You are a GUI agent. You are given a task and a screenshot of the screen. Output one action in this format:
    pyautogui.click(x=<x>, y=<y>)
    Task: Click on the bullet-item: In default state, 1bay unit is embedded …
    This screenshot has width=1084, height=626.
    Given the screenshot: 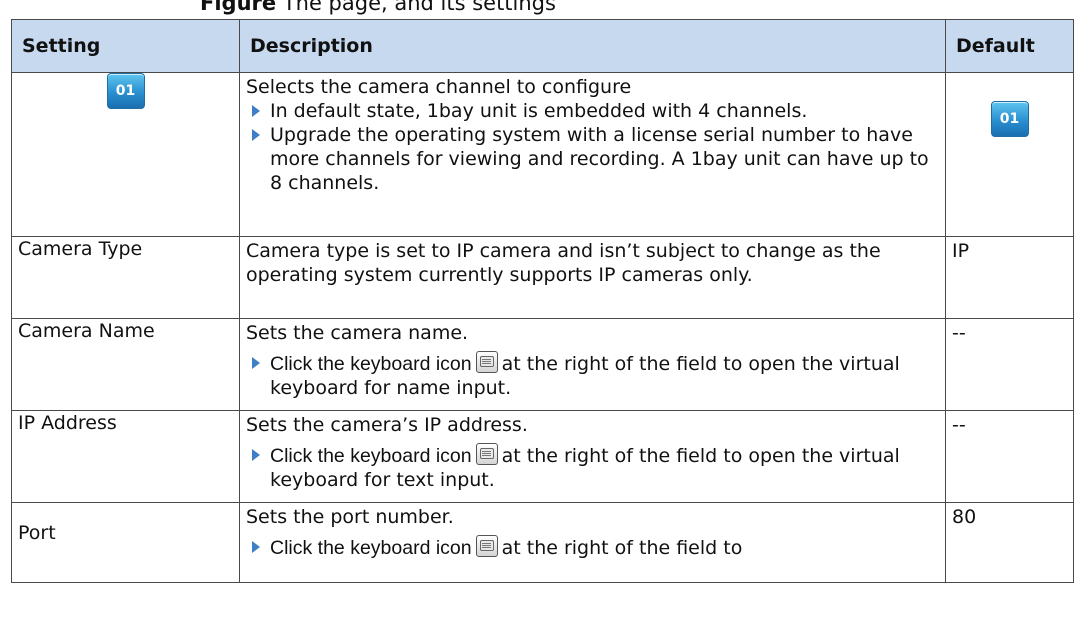 What is the action you would take?
    pyautogui.click(x=592, y=111)
    